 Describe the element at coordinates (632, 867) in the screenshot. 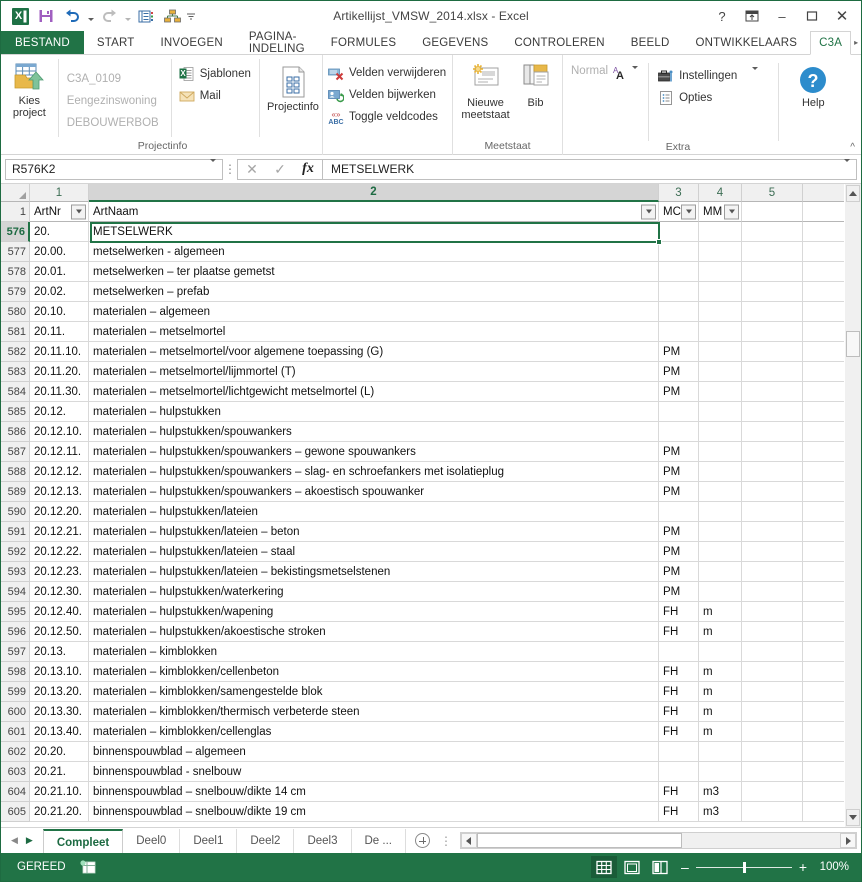

I see `page-layout-view-button` at that location.